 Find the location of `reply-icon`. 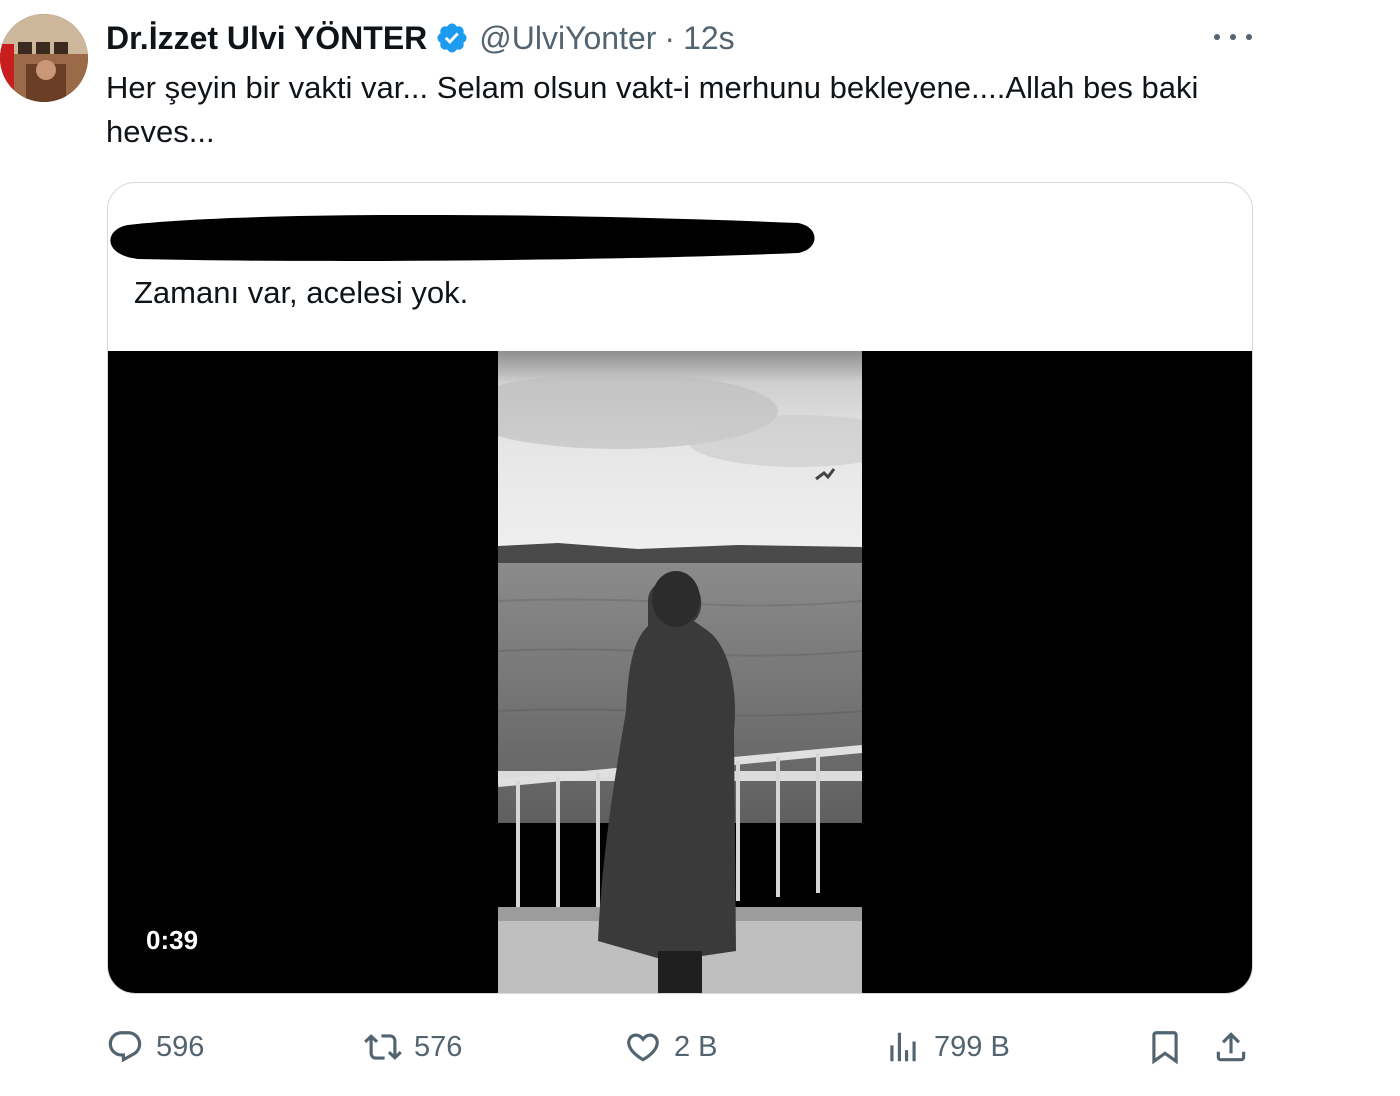

reply-icon is located at coordinates (125, 1047).